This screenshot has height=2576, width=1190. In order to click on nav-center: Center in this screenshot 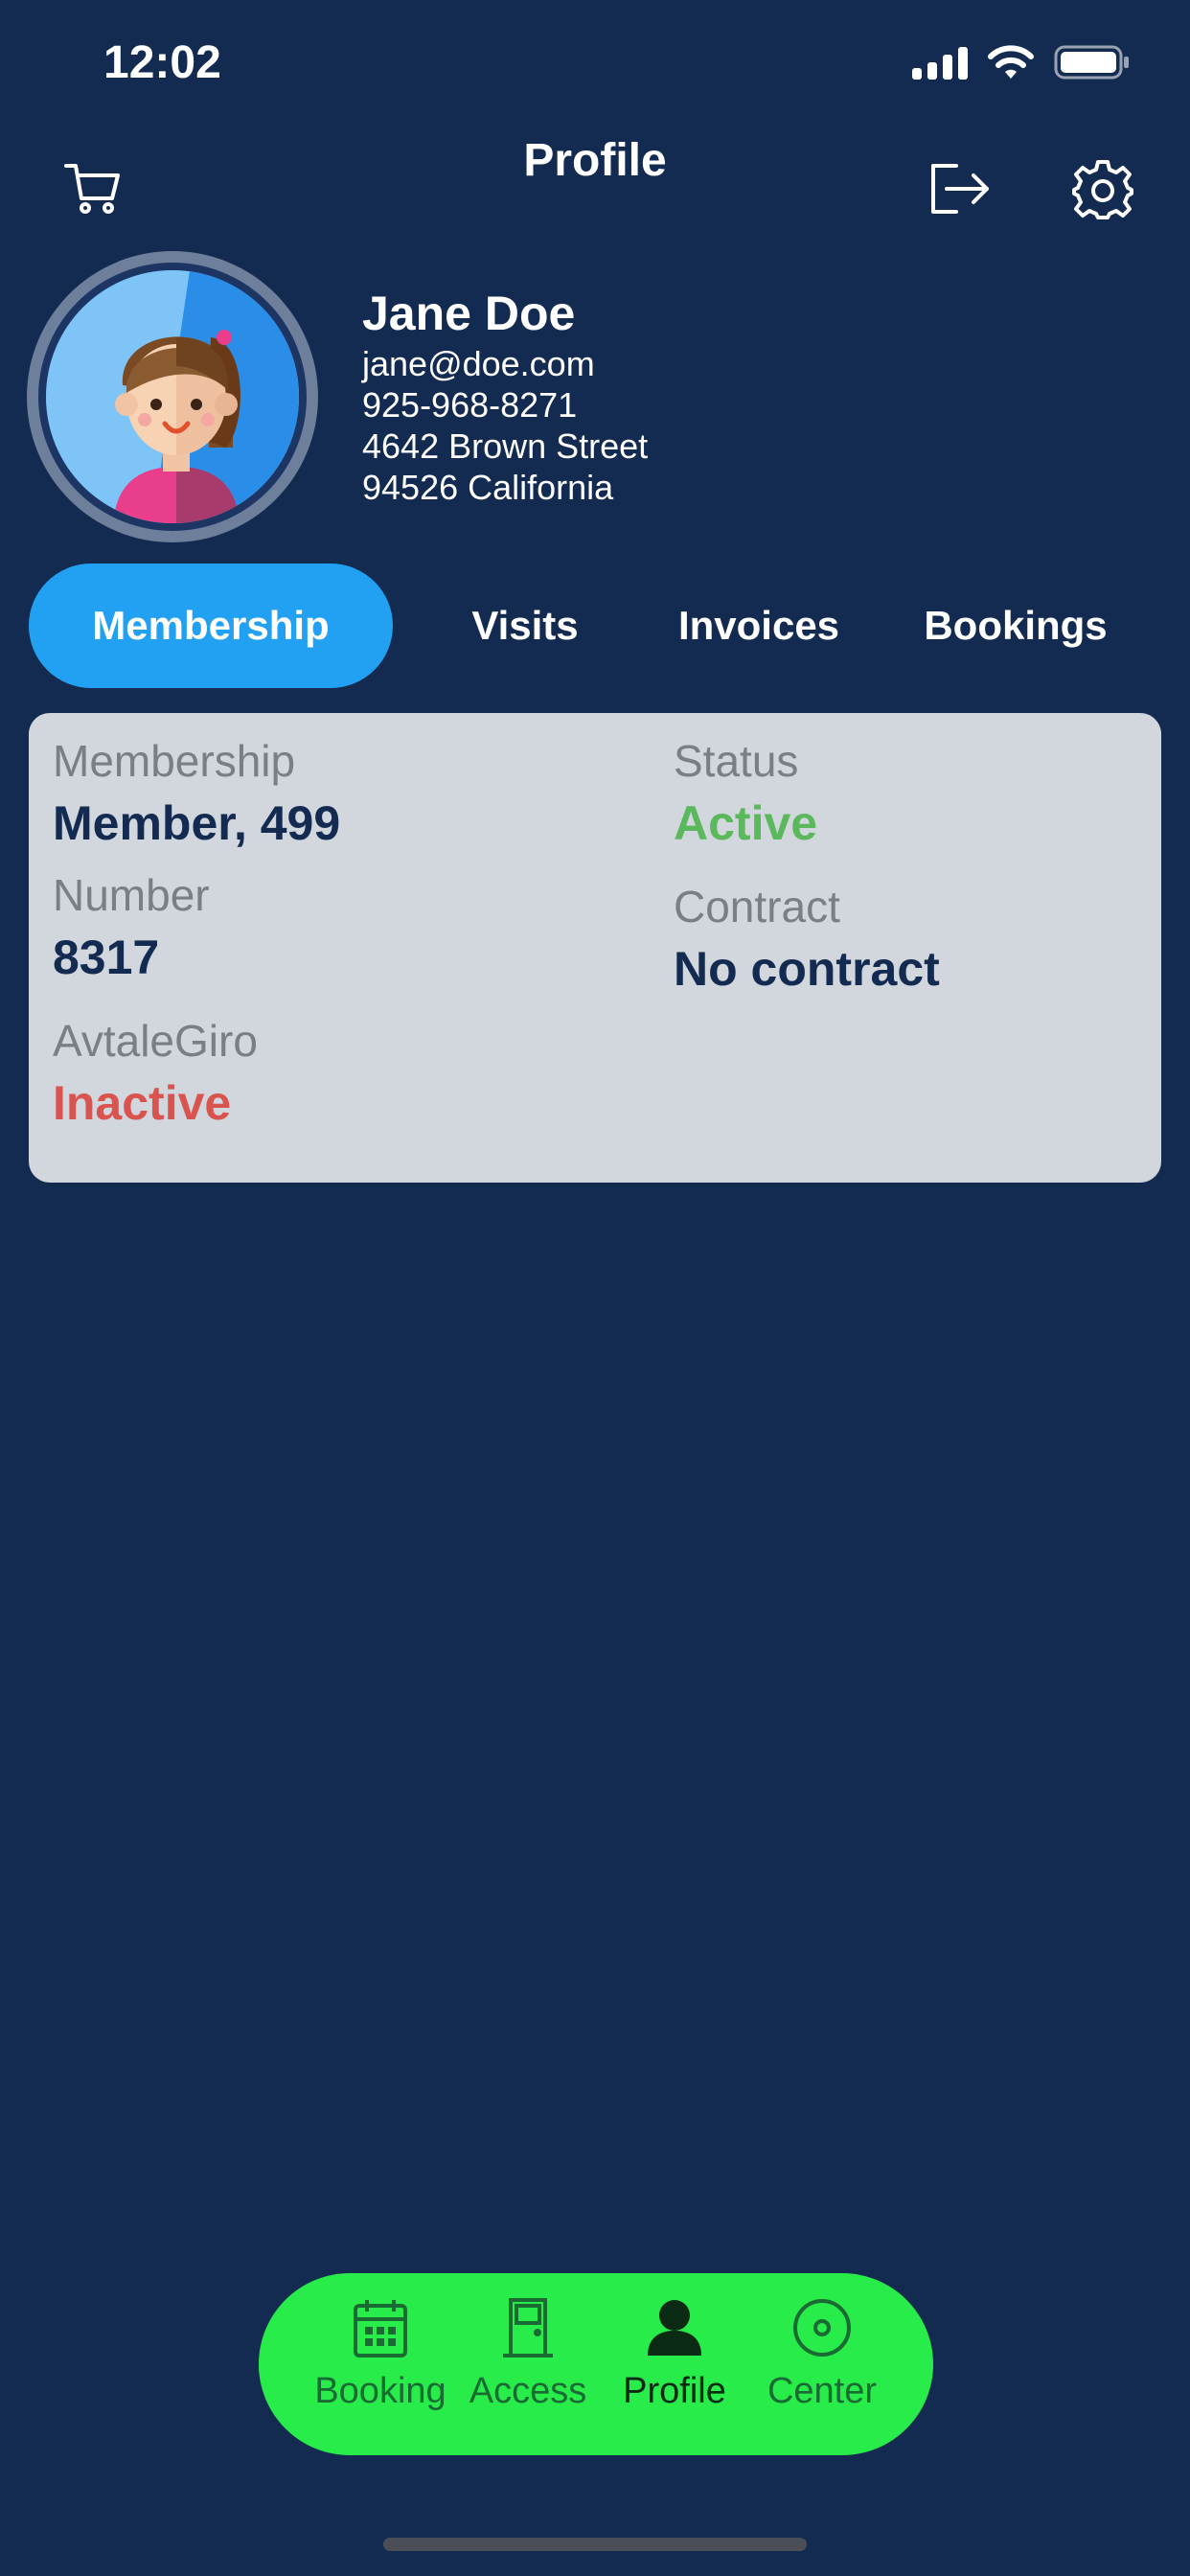, I will do `click(823, 2354)`.